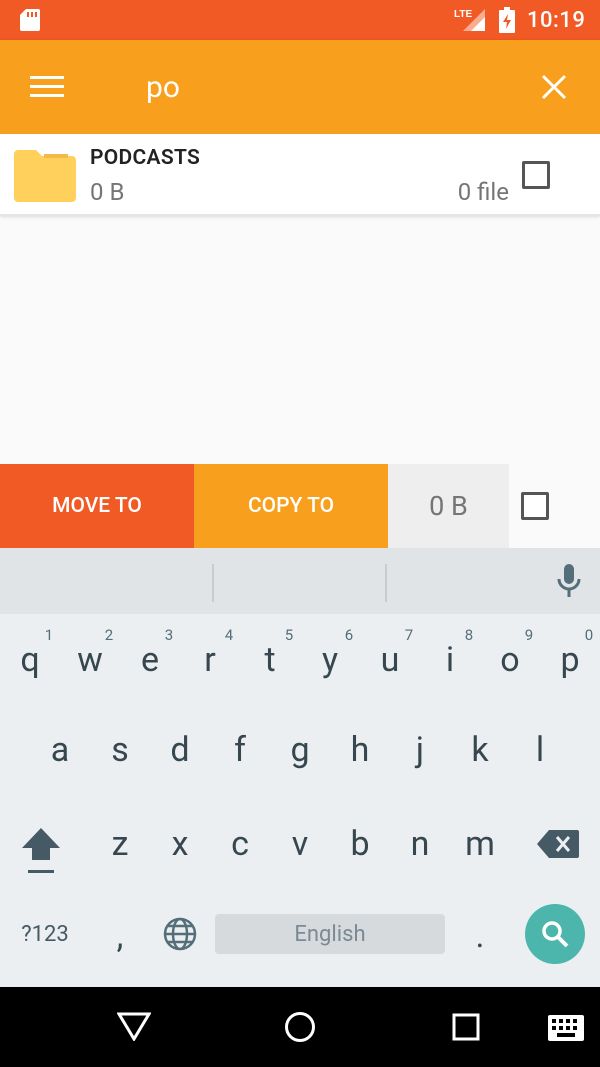 The width and height of the screenshot is (600, 1067). What do you see at coordinates (240, 844) in the screenshot?
I see `key-c: c` at bounding box center [240, 844].